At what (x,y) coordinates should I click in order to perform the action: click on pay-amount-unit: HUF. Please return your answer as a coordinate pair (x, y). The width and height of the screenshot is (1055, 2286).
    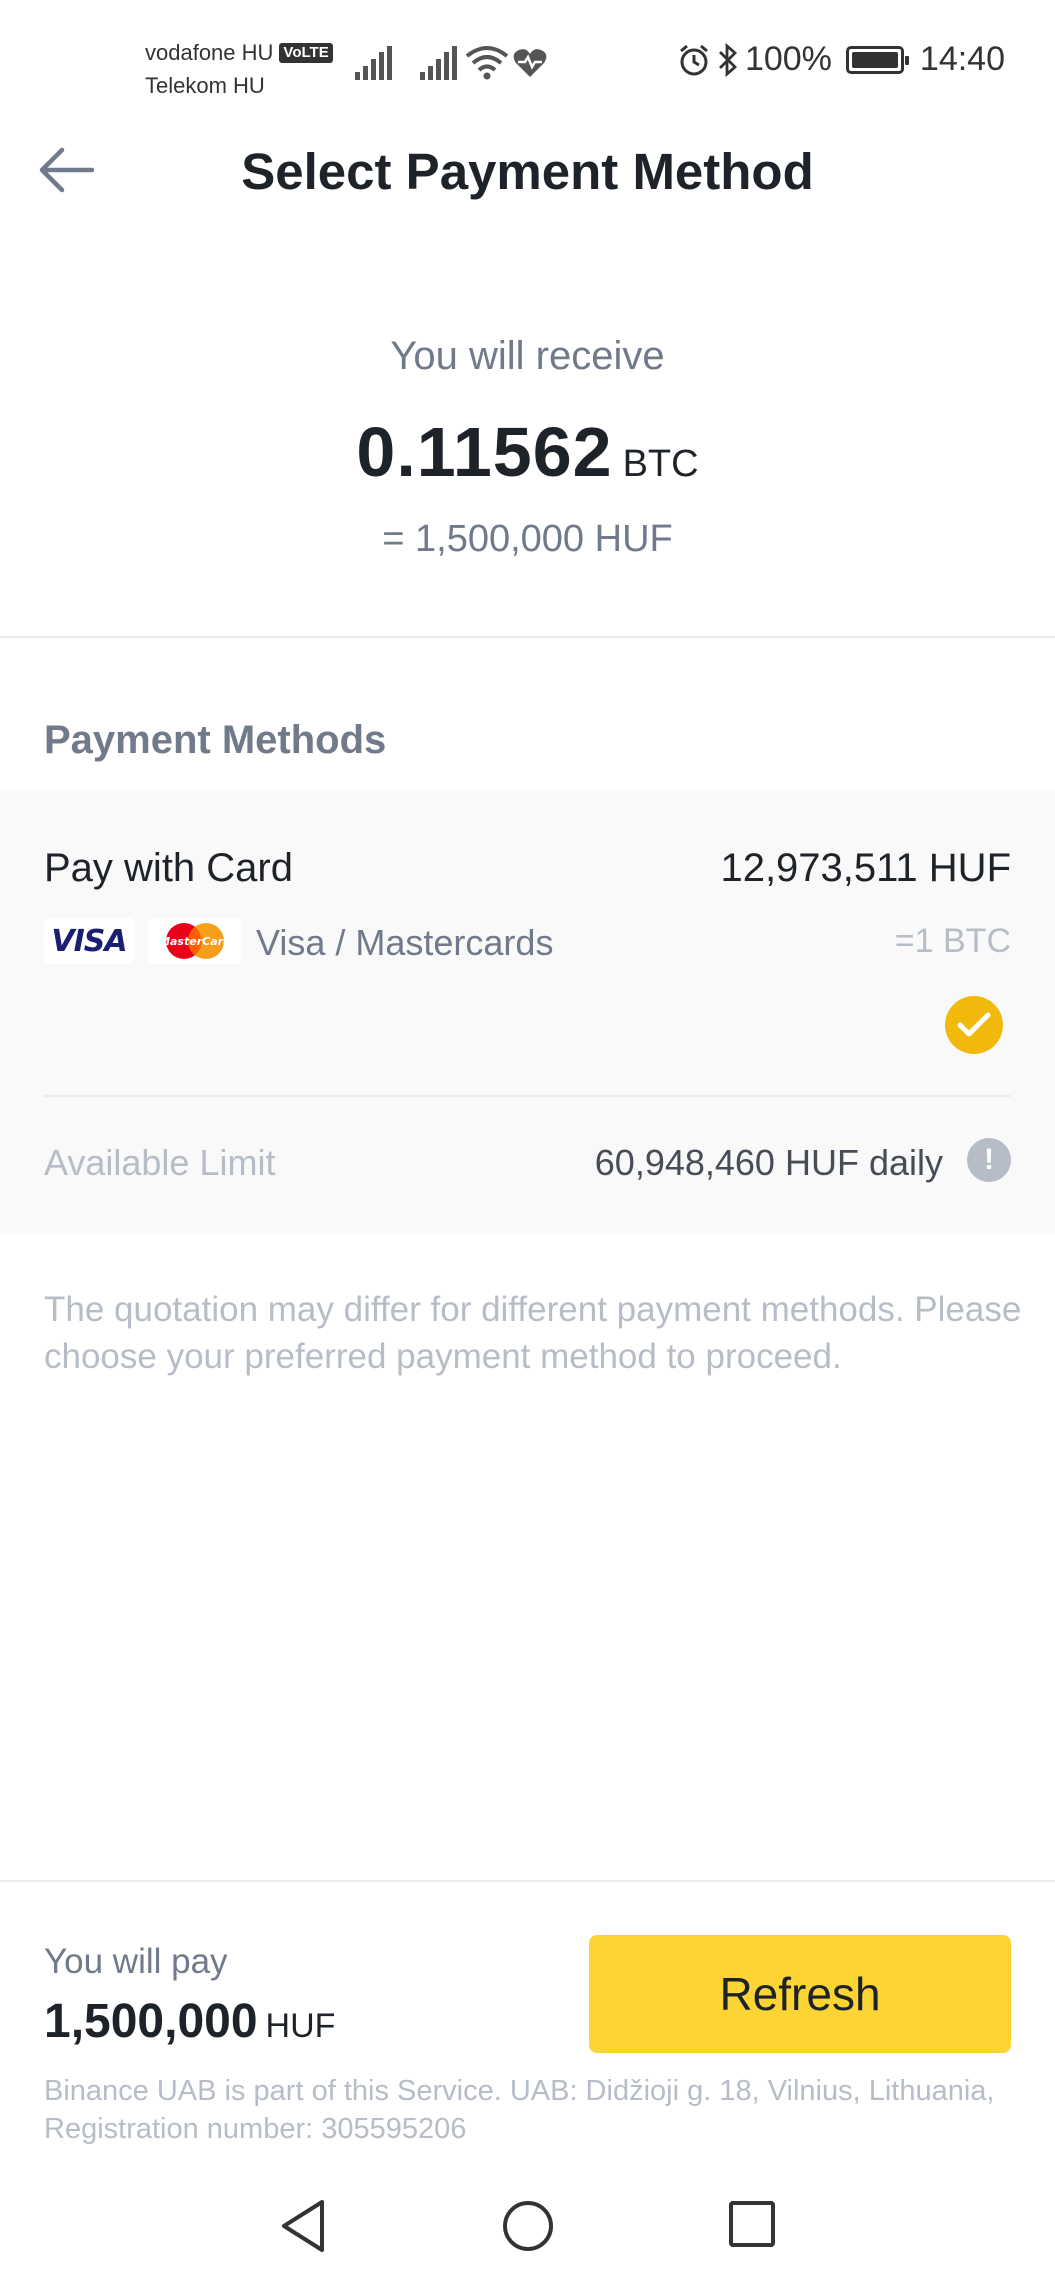
    Looking at the image, I should click on (300, 2026).